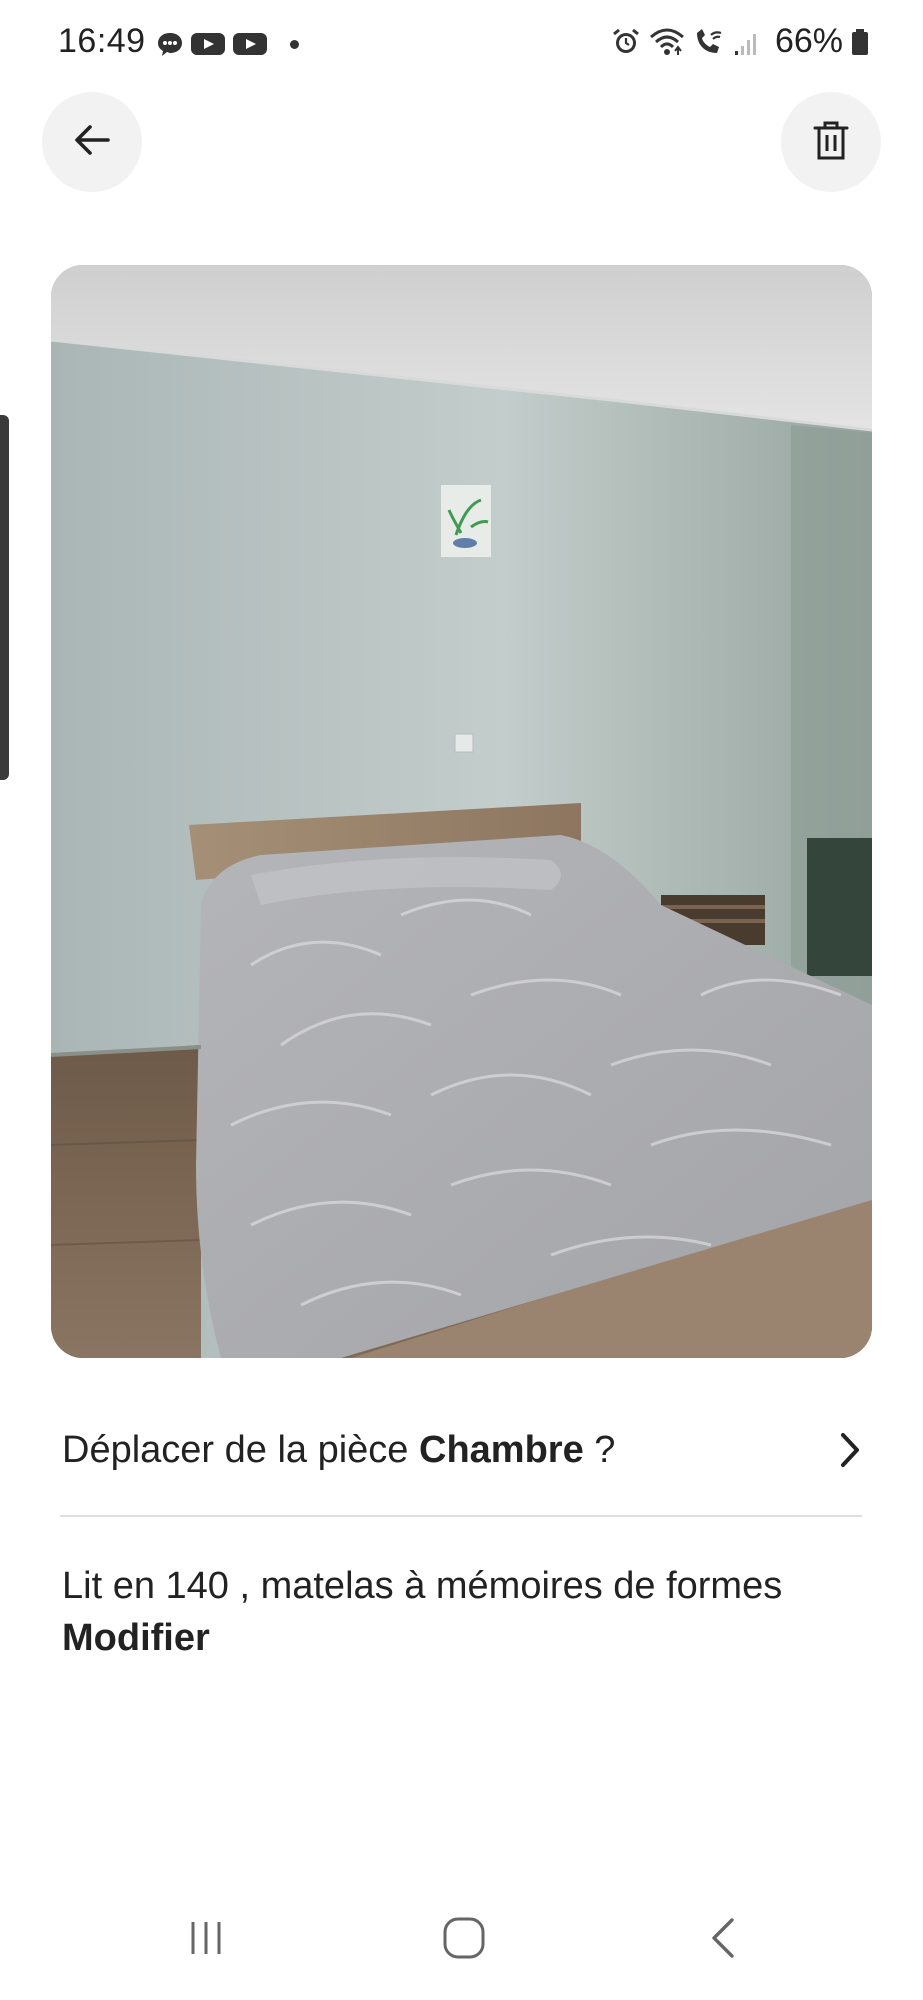  What do you see at coordinates (501, 1449) in the screenshot?
I see `room-name: Chambre` at bounding box center [501, 1449].